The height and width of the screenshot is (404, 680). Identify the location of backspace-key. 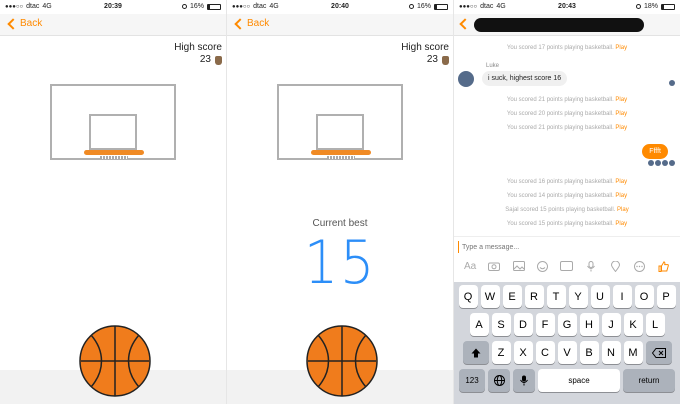
(658, 352).